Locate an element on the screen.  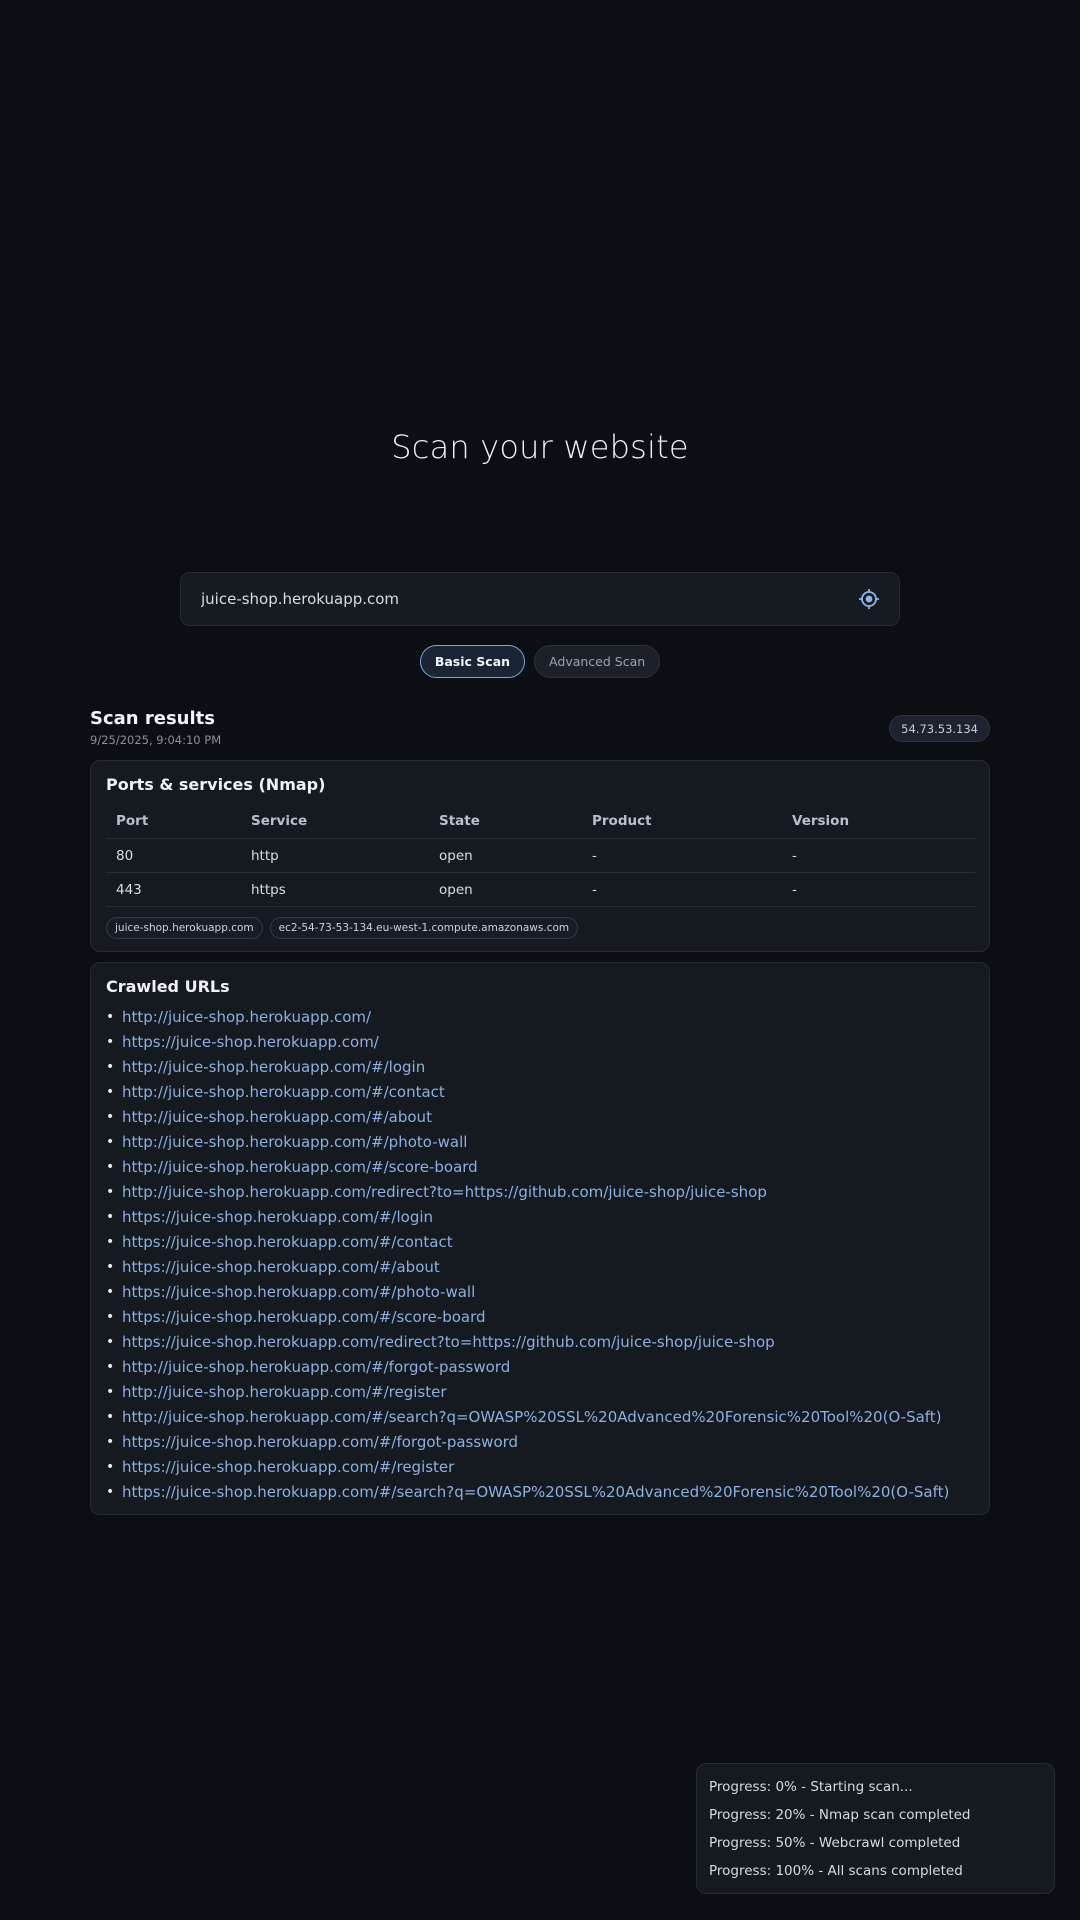
scan-type-selector: Basic Scan Advanced Scan is located at coordinates (540, 661).